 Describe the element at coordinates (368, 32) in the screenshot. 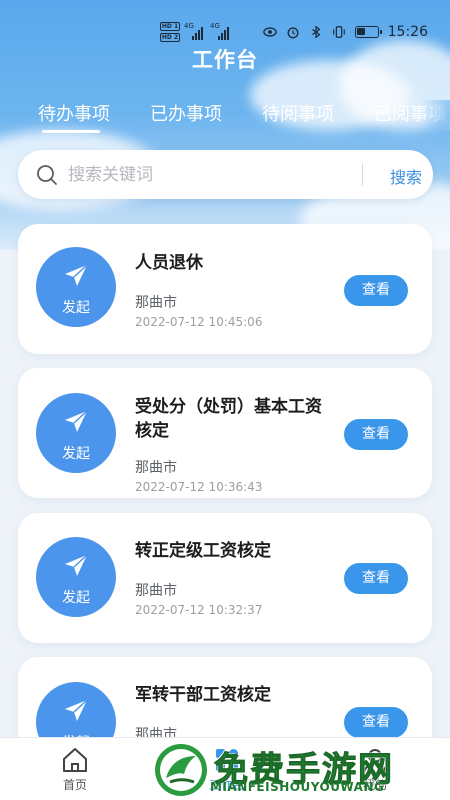

I see `battery-icon` at that location.